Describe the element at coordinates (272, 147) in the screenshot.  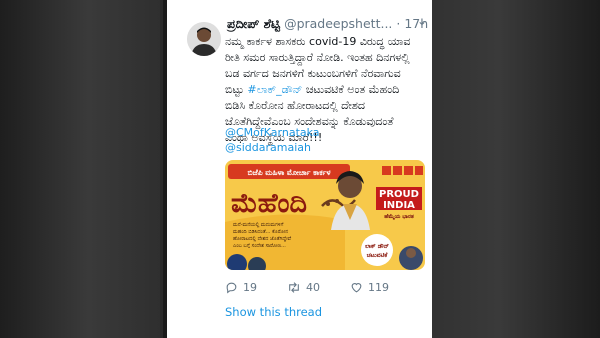
I see `mention-siddaramaiah: @siddaramaiah` at that location.